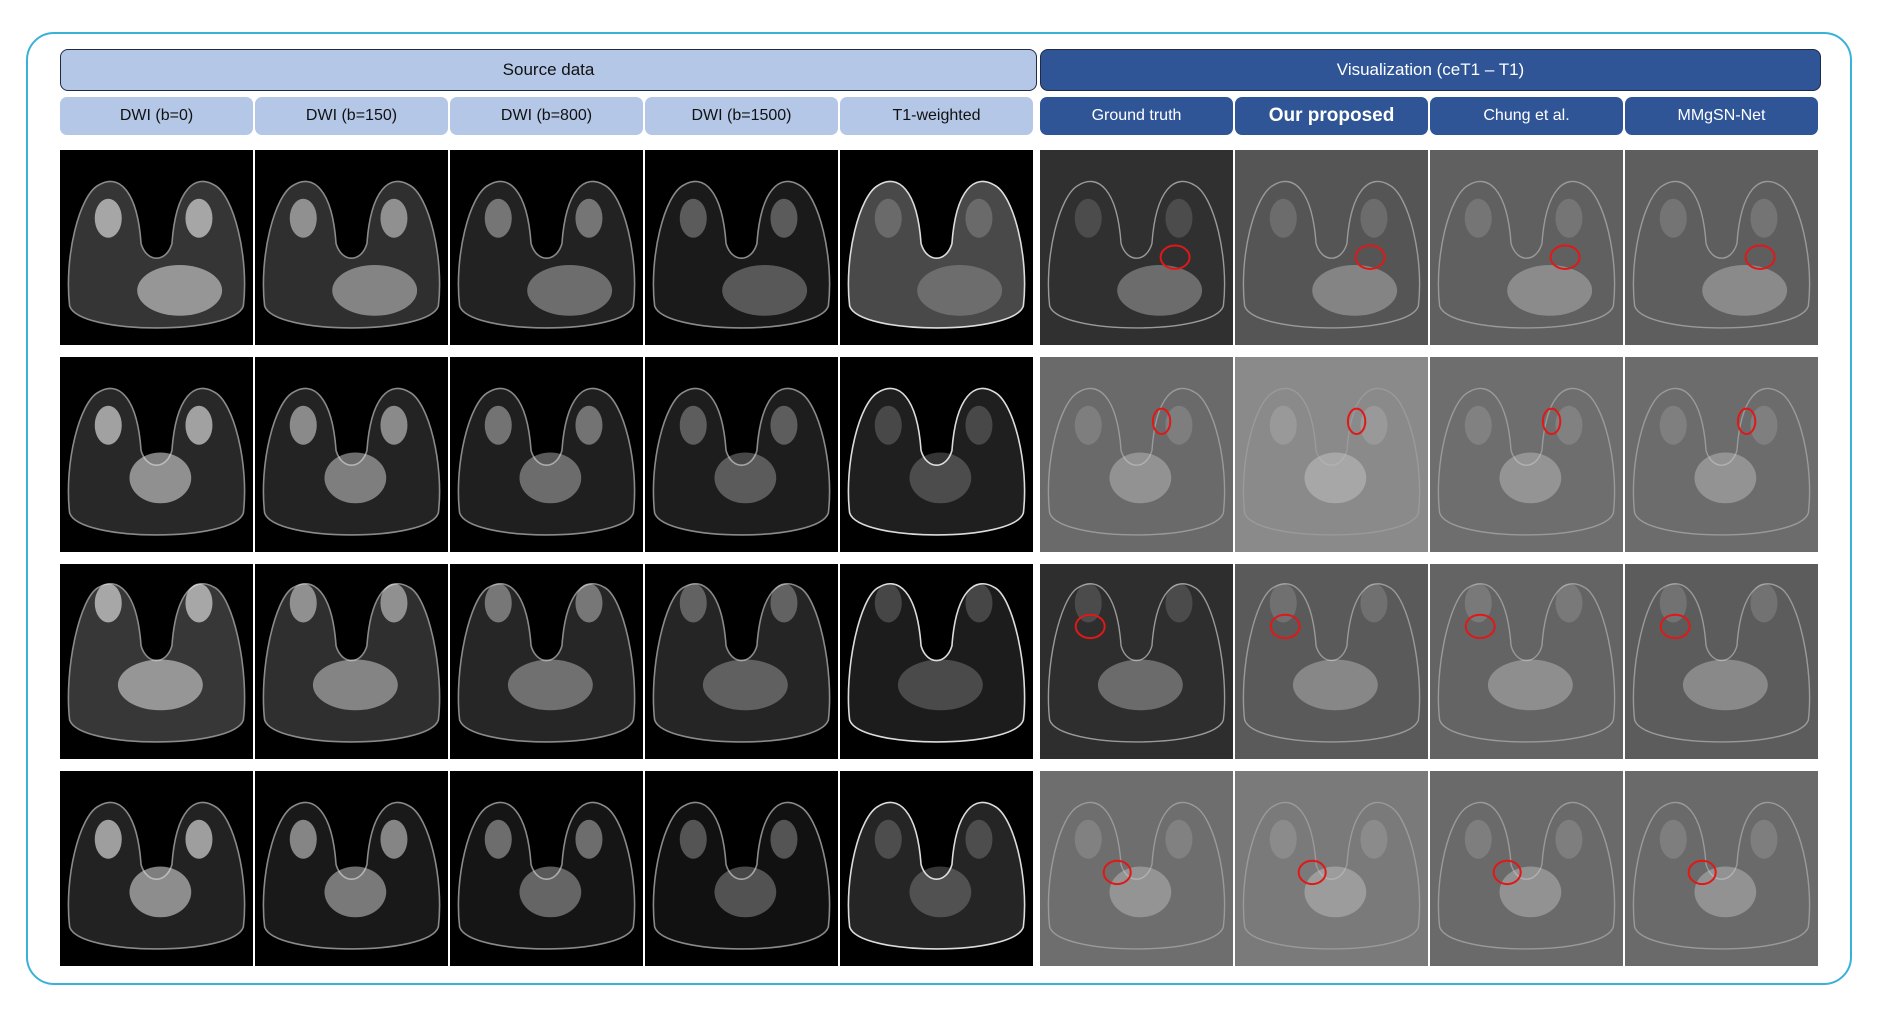 The height and width of the screenshot is (1009, 1882). I want to click on image-panel-row1-ground-truth, so click(1136, 247).